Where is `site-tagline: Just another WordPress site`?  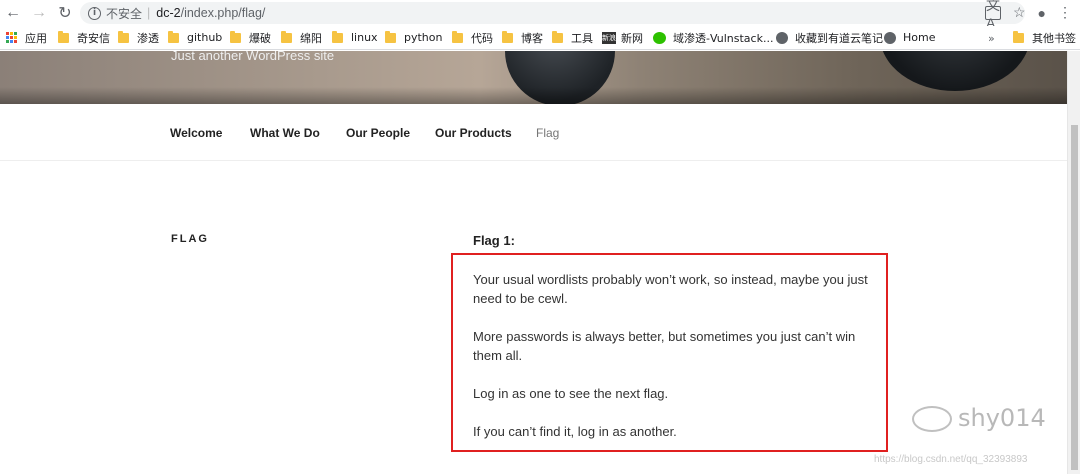 site-tagline: Just another WordPress site is located at coordinates (253, 57).